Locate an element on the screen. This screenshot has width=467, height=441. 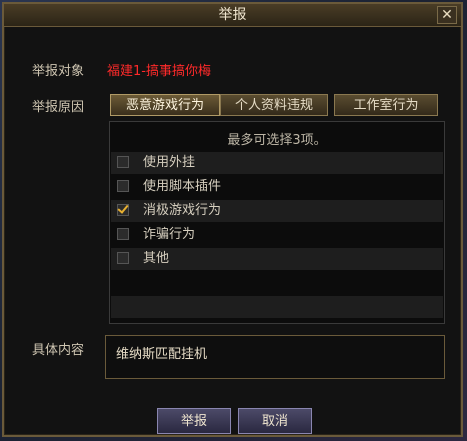
option-script-plugin: 使用脚本插件 is located at coordinates (277, 187).